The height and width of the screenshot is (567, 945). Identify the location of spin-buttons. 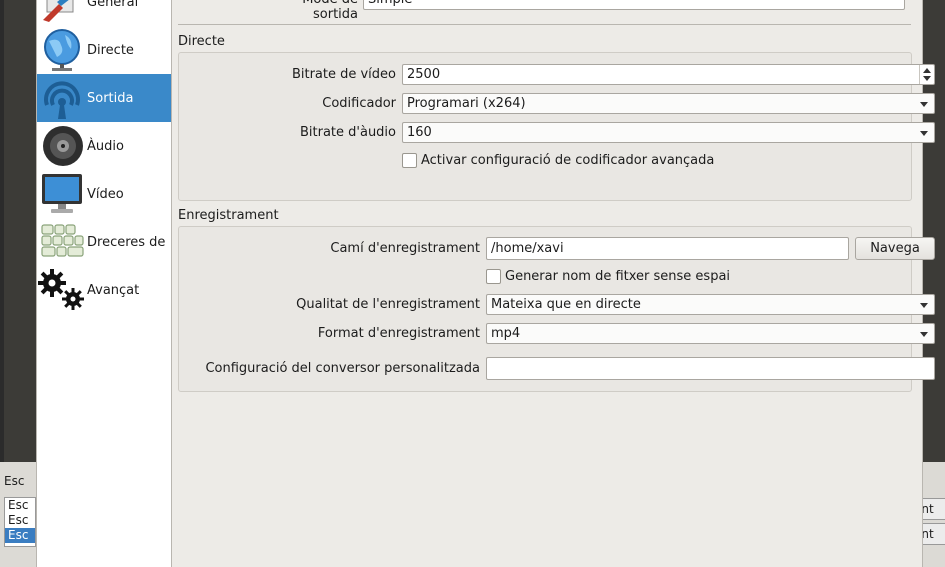
(926, 74).